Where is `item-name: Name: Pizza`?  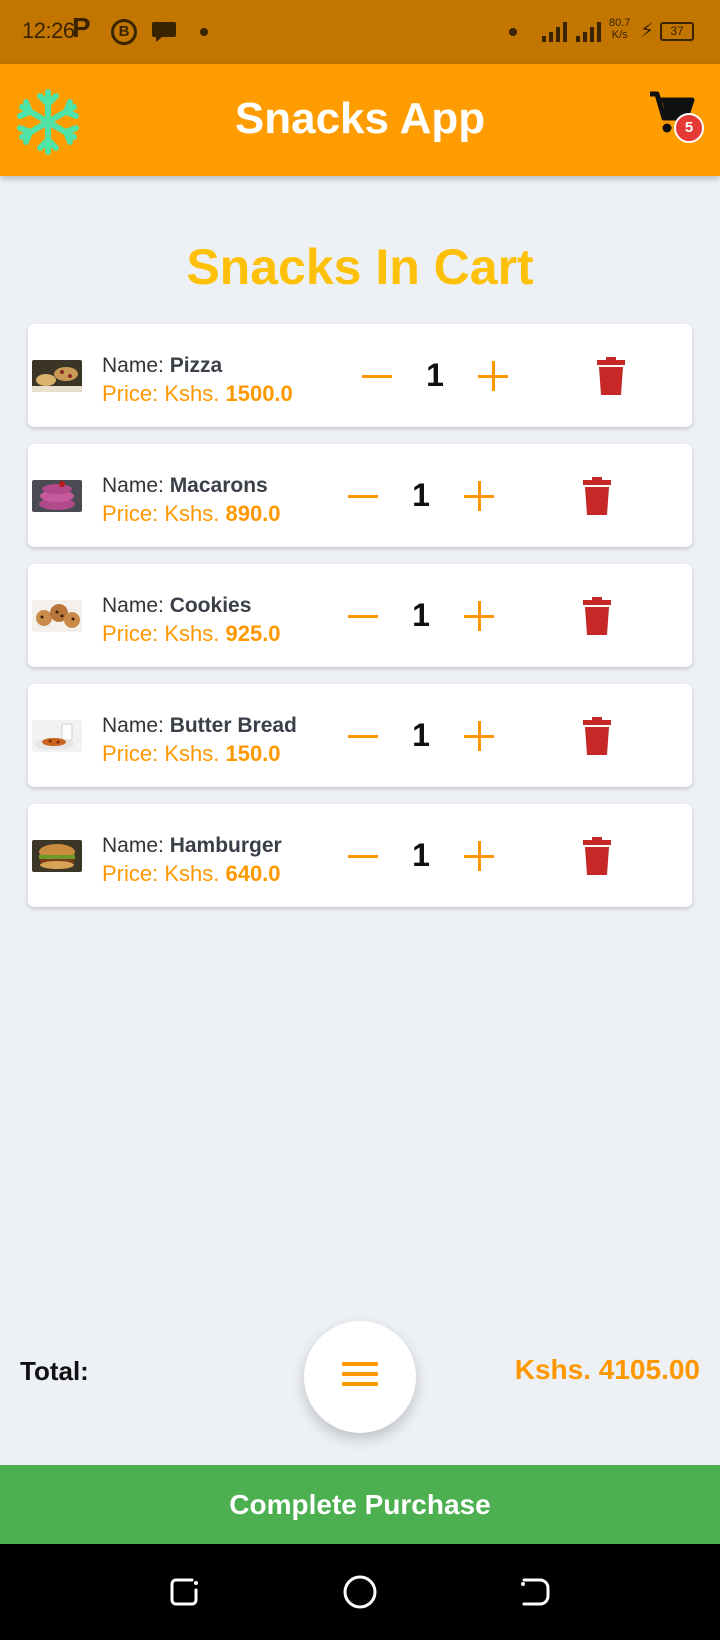 item-name: Name: Pizza is located at coordinates (162, 365).